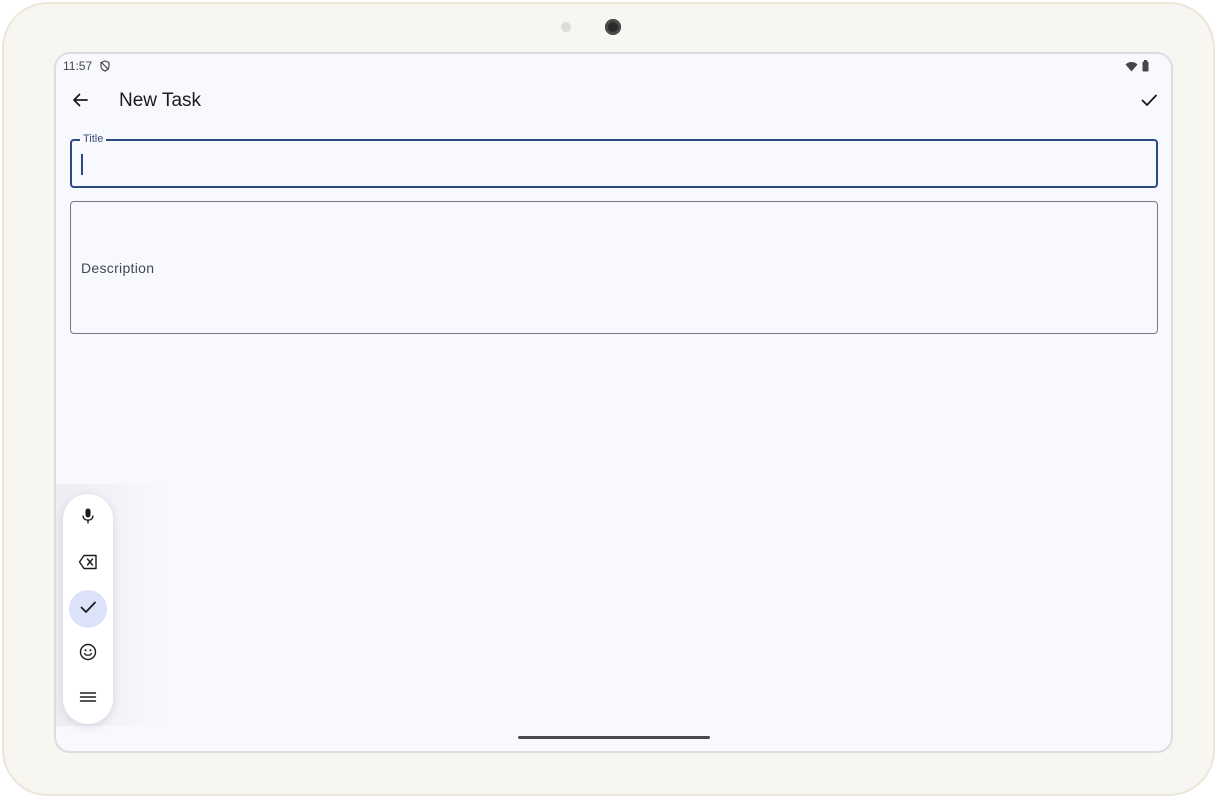 The image size is (1219, 800). I want to click on menu-icon, so click(88, 699).